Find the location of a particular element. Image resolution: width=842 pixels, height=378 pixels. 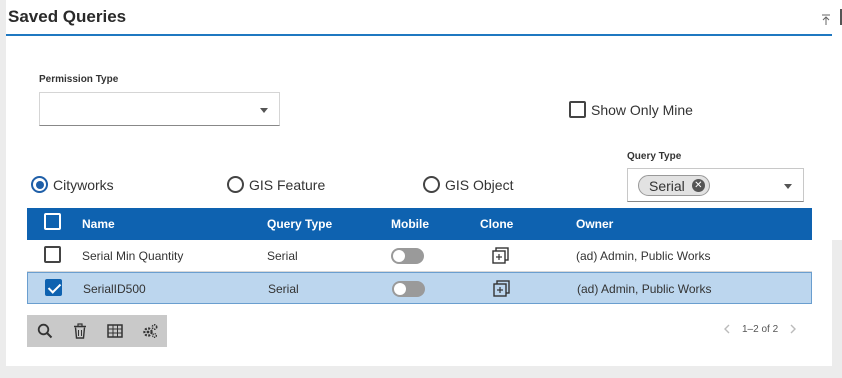

column-header-clone: Clone is located at coordinates (496, 224).